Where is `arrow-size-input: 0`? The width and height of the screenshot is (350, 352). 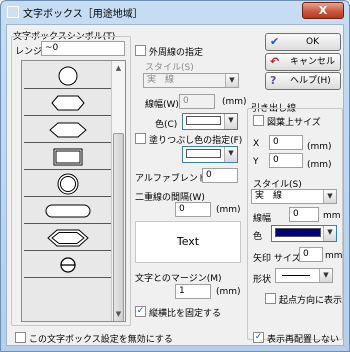
arrow-size-input: 0 is located at coordinates (311, 254).